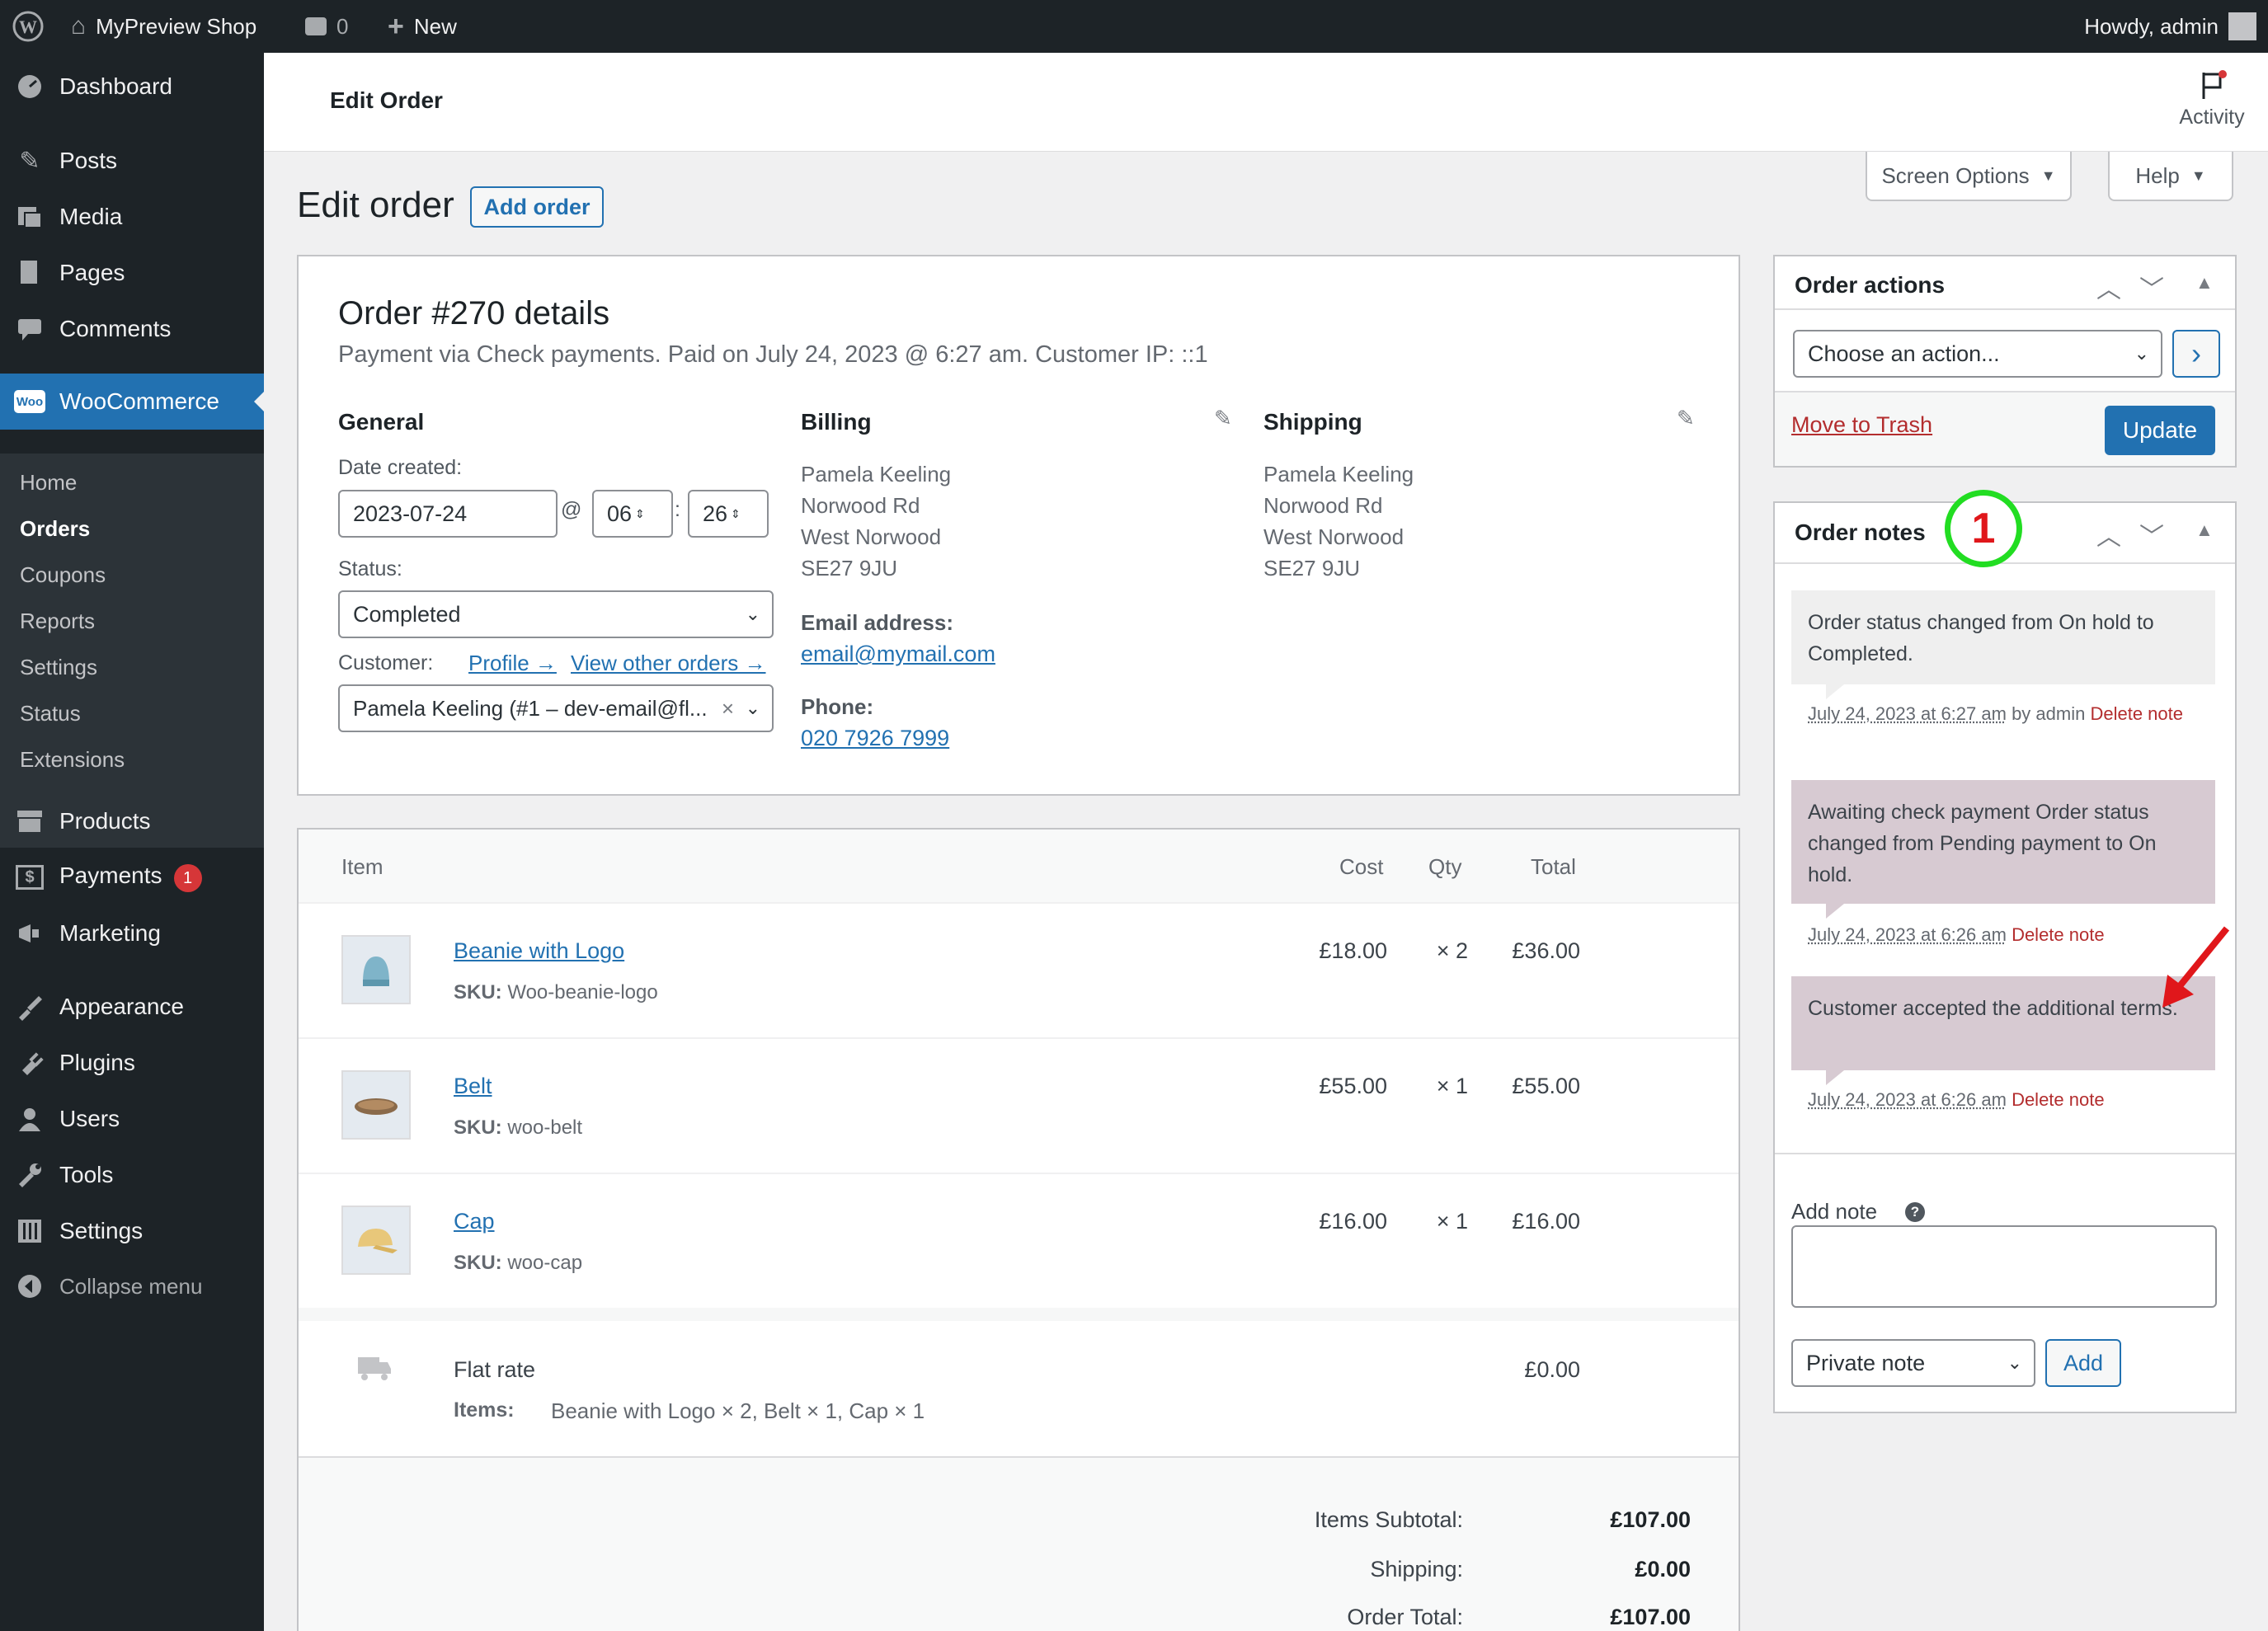 The height and width of the screenshot is (1631, 2268). I want to click on order-total-value: £107.00, so click(1650, 1617).